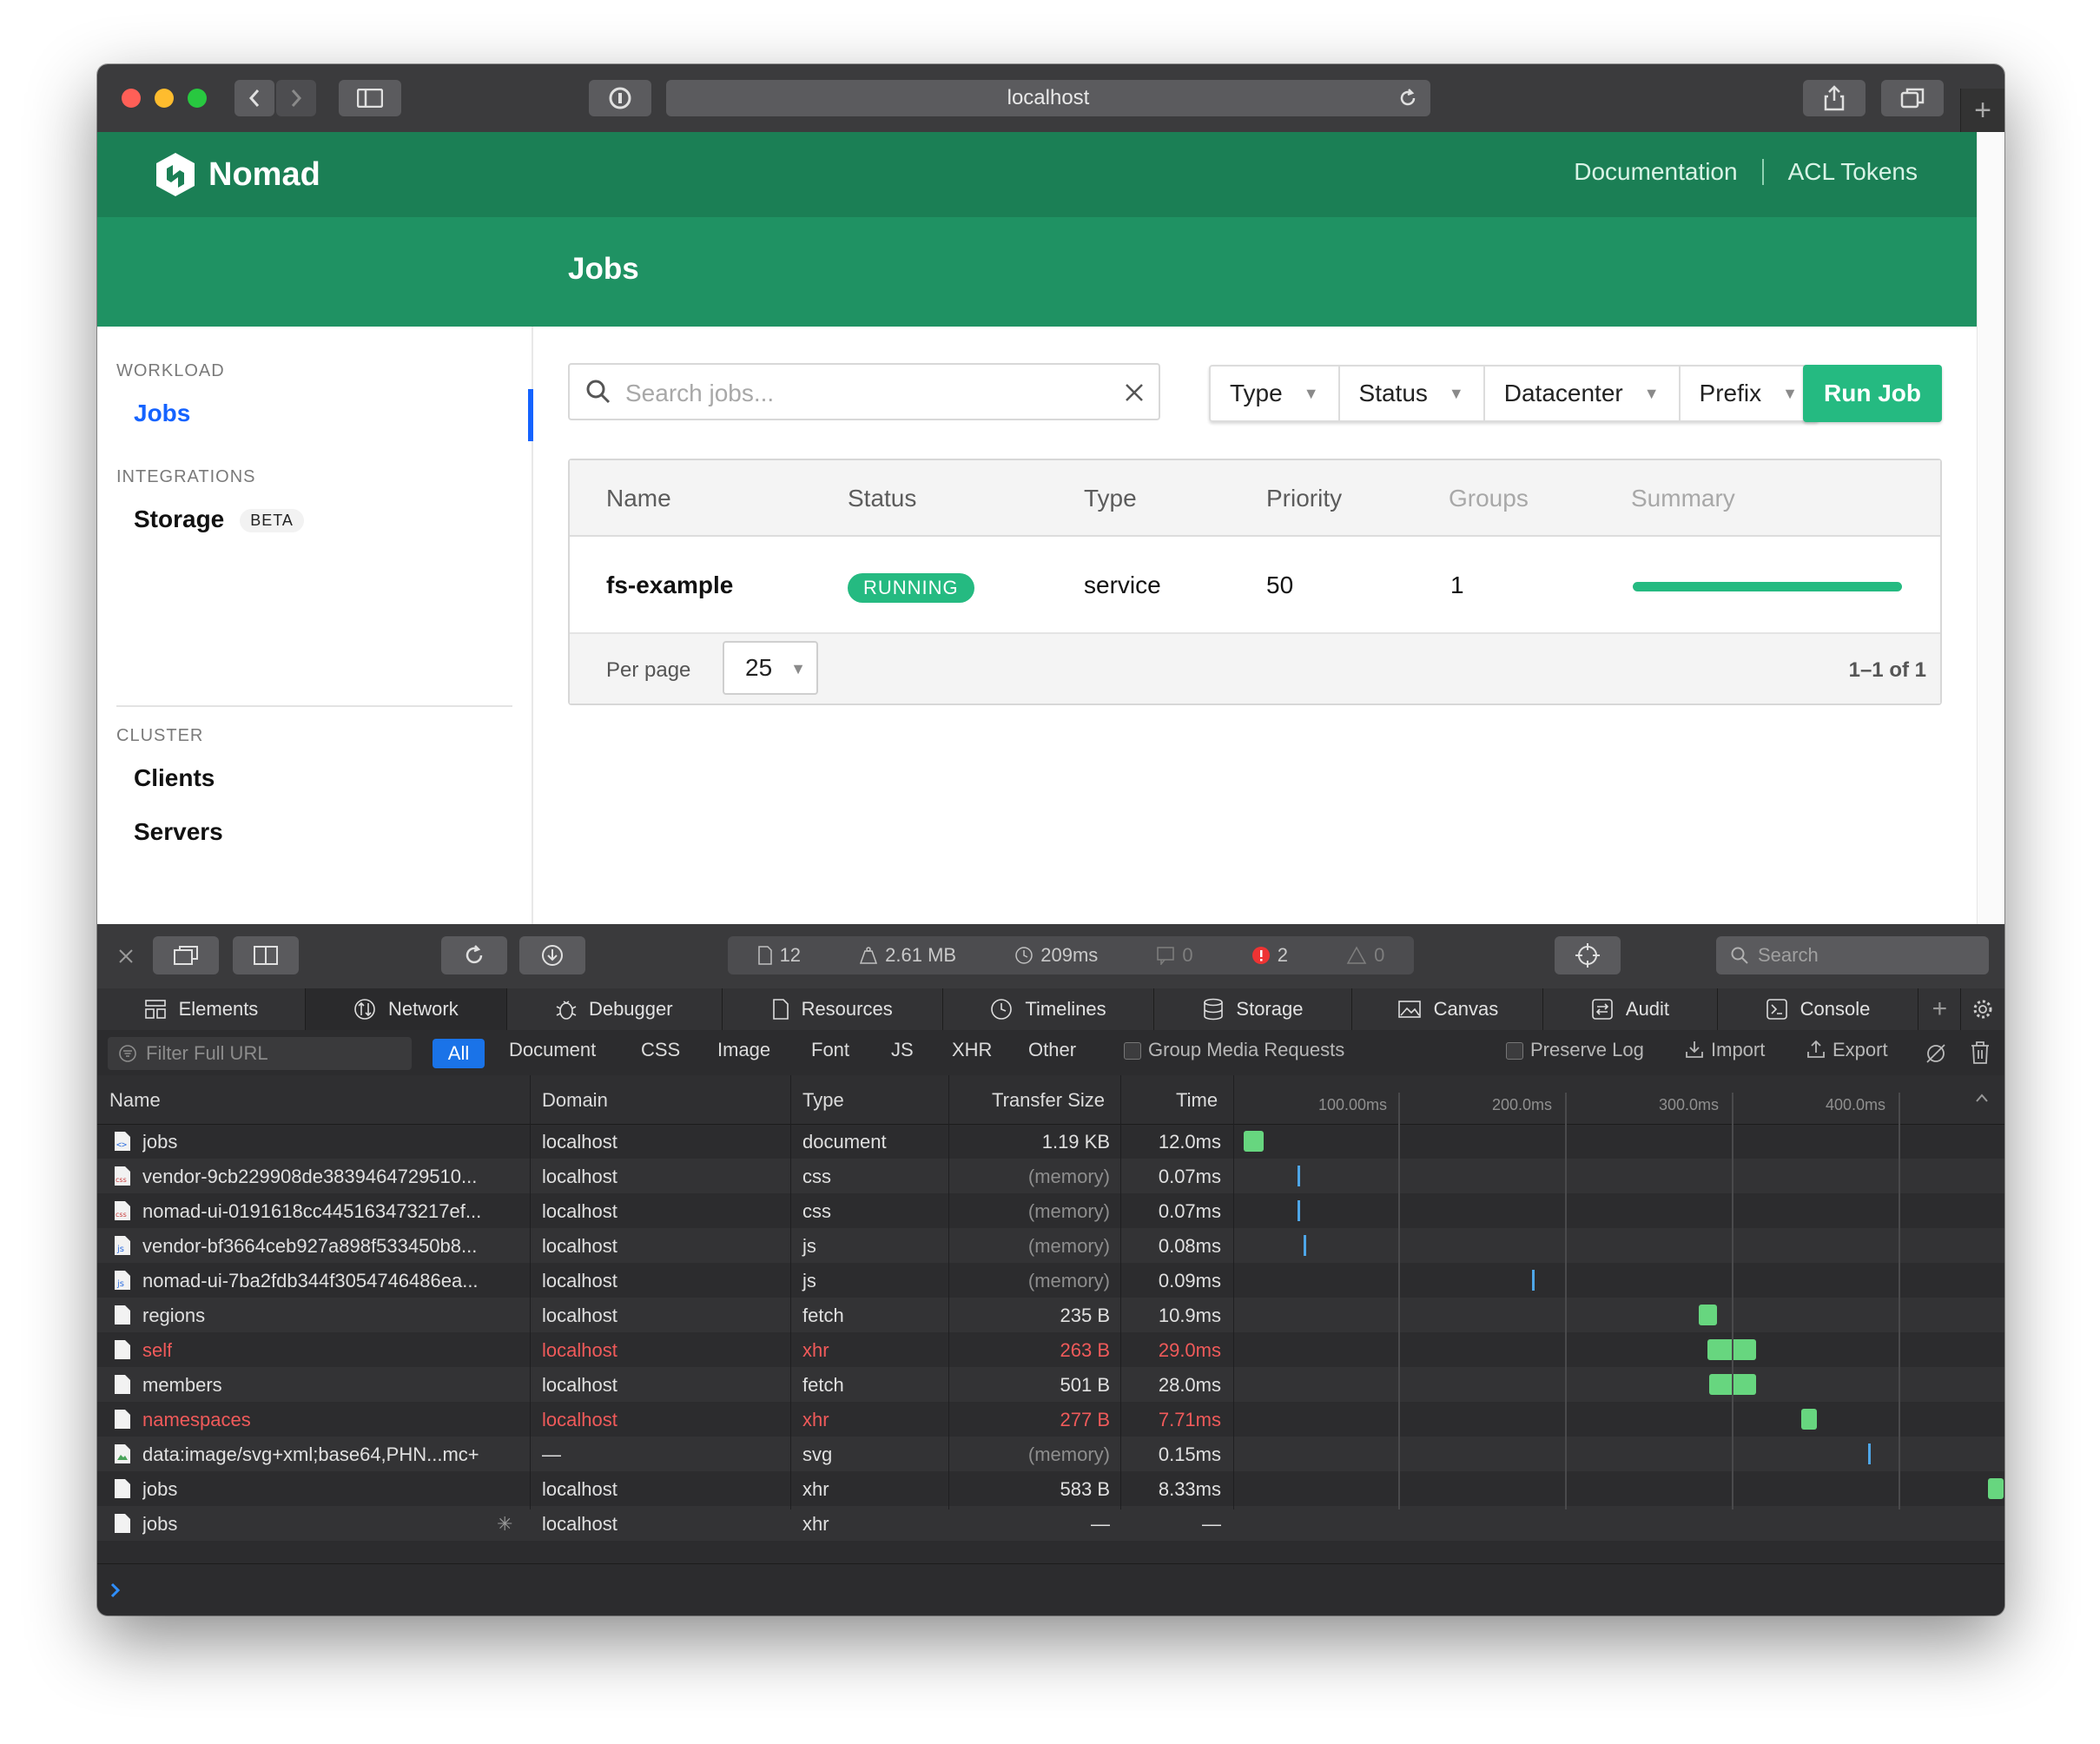 The height and width of the screenshot is (1744, 2100). I want to click on status-badge: RUNNING, so click(911, 588).